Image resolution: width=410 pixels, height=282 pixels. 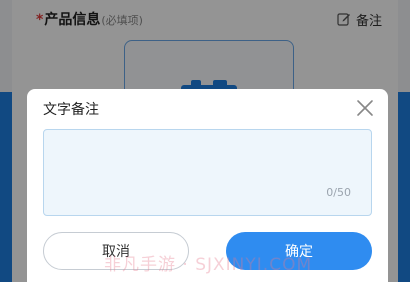 What do you see at coordinates (71, 110) in the screenshot?
I see `dialog-title: 文字备注` at bounding box center [71, 110].